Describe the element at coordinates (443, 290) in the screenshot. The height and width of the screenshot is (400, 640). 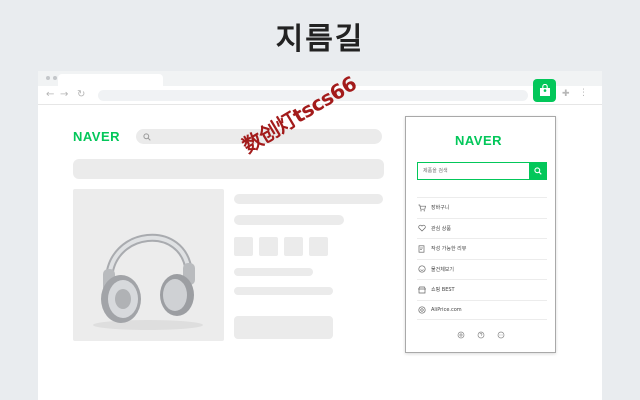
I see `menu-item-label: 쇼핑 BEST` at that location.